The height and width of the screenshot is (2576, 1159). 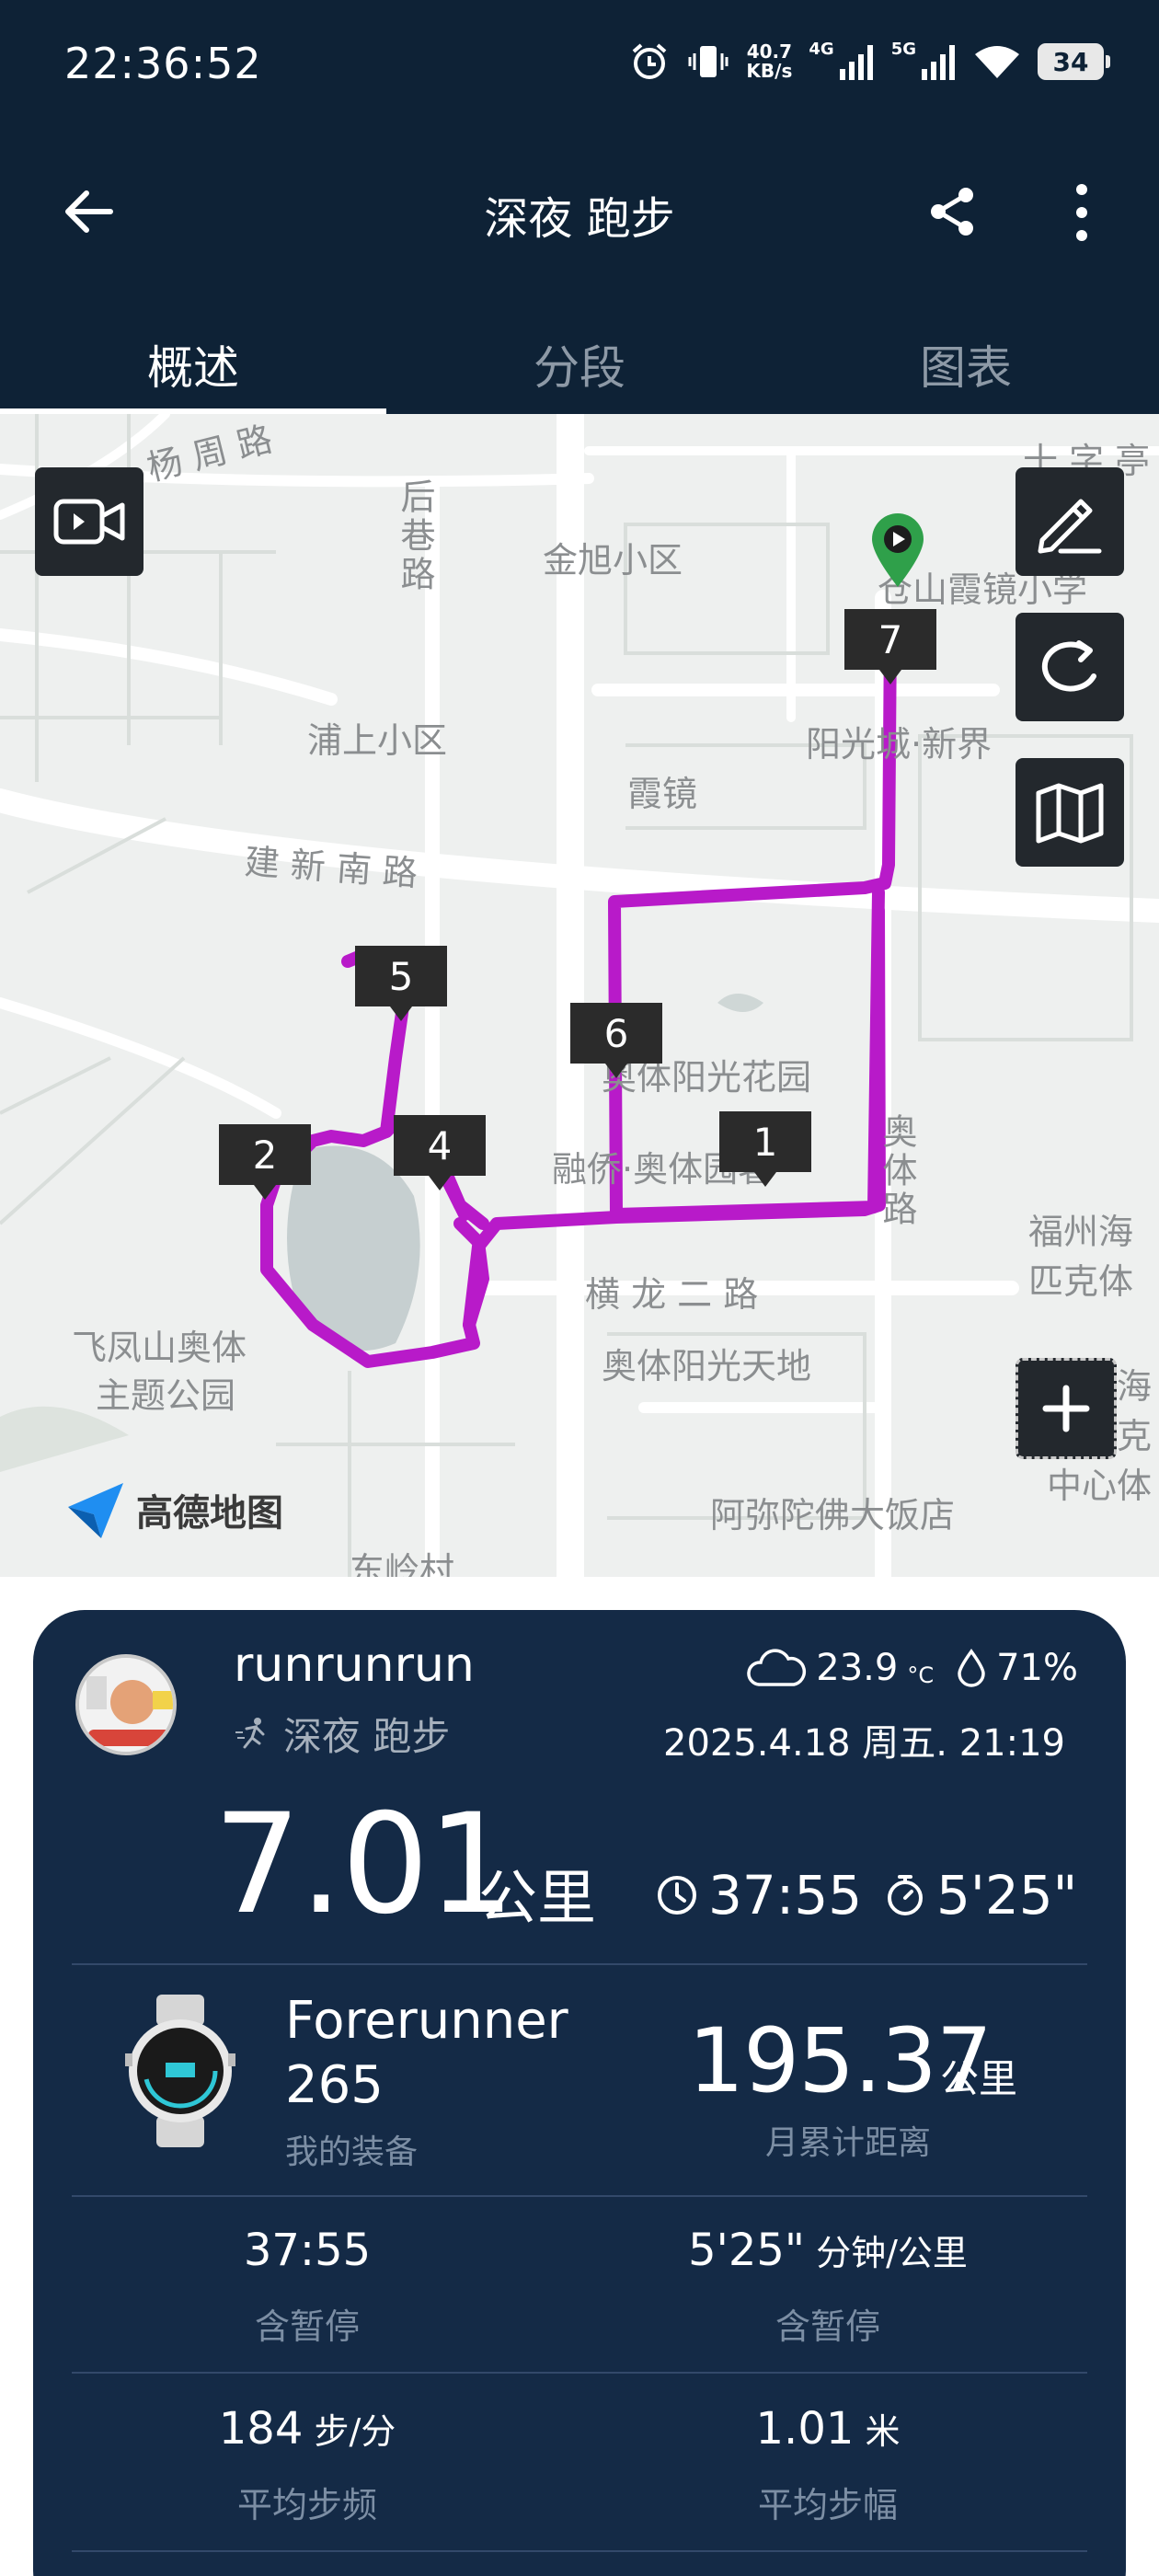 I want to click on share-button, so click(x=953, y=211).